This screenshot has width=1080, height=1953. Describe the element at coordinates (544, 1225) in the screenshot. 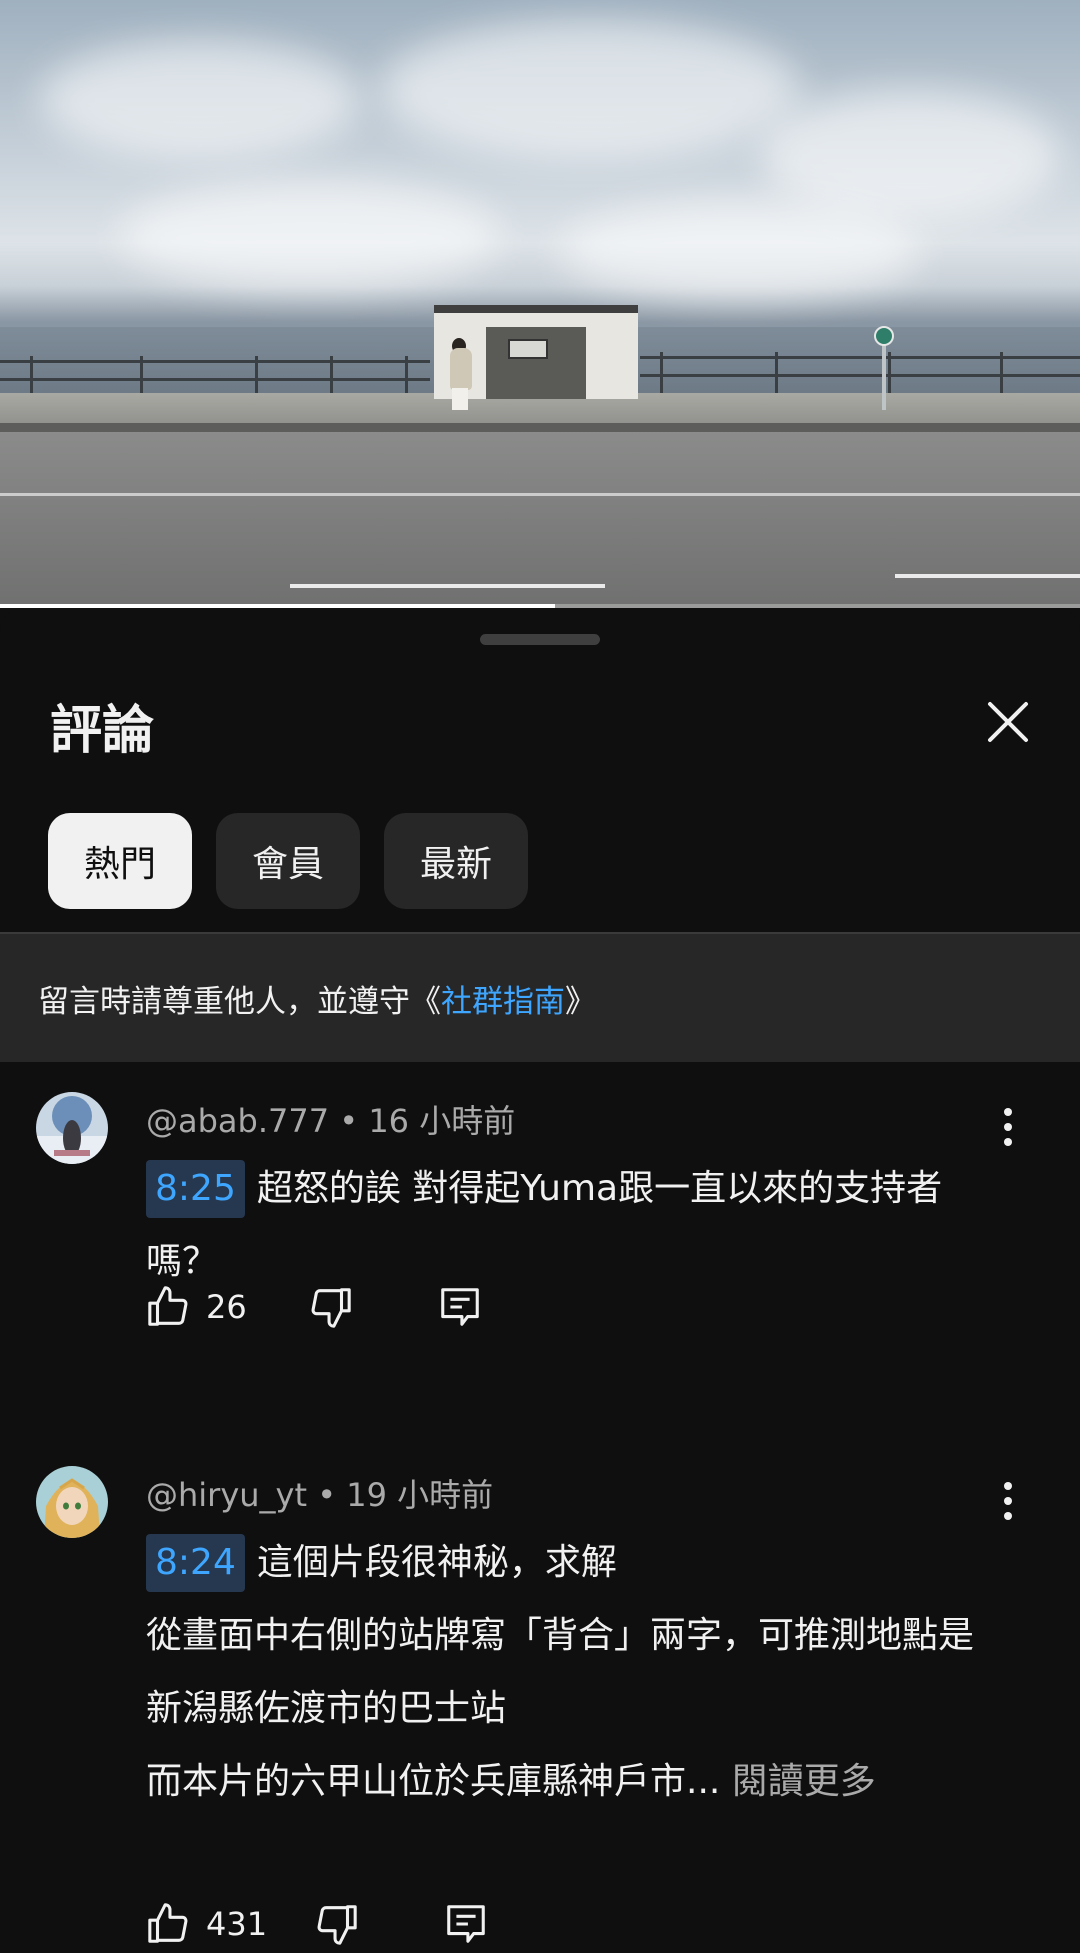

I see `comment-text: 超怒的誒 對得起Yuma跟一直以來的支持者嗎？` at that location.